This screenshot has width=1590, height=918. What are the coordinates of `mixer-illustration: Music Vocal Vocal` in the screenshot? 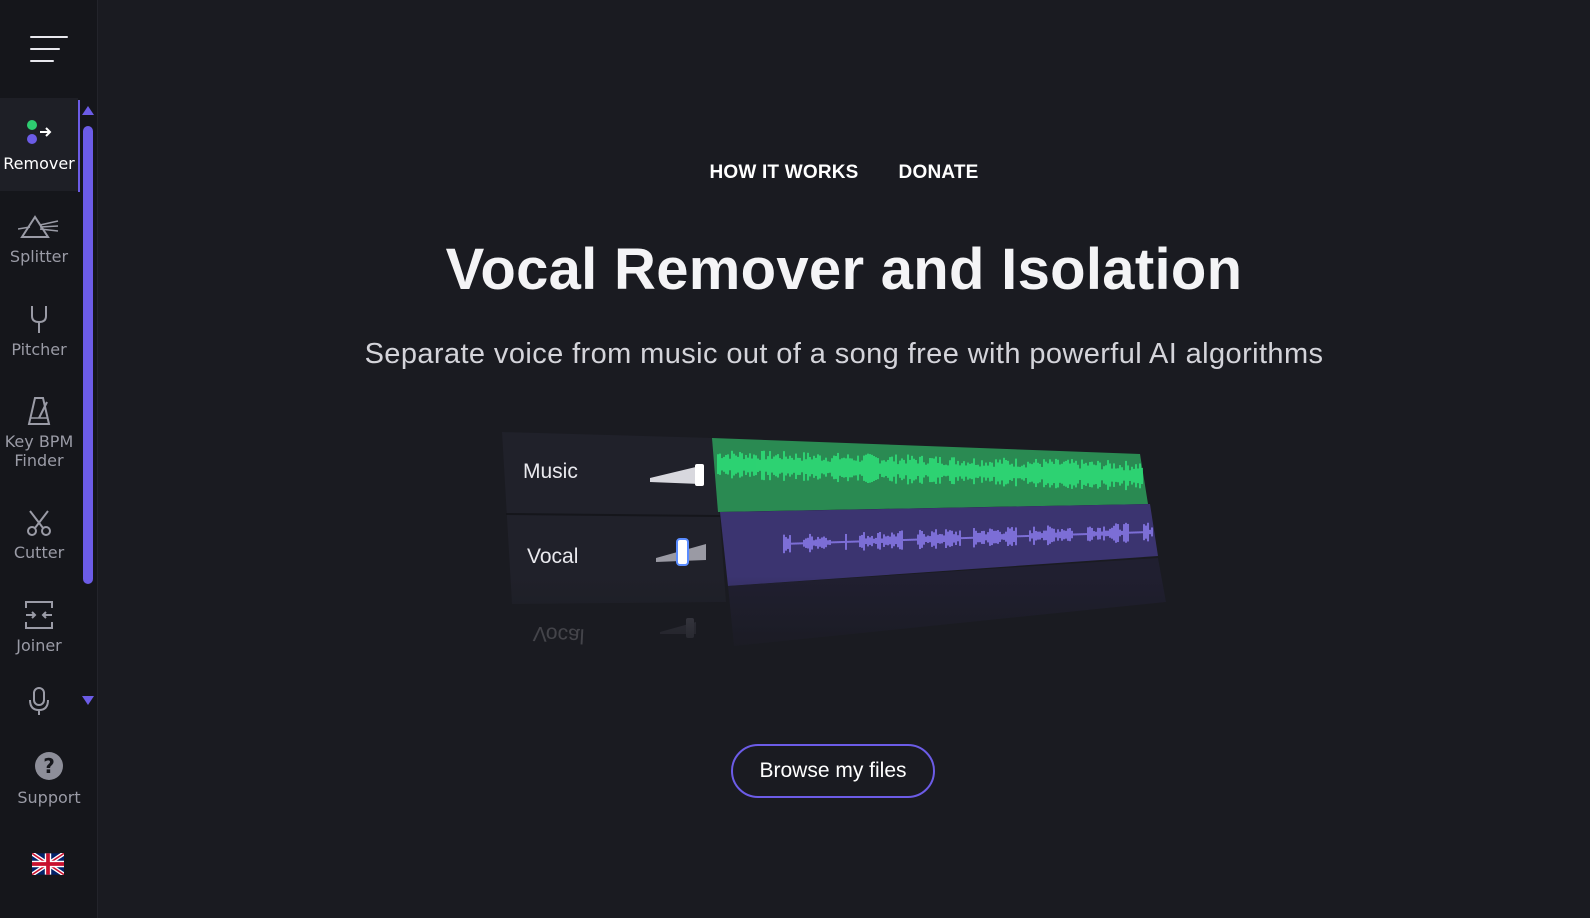 It's located at (836, 546).